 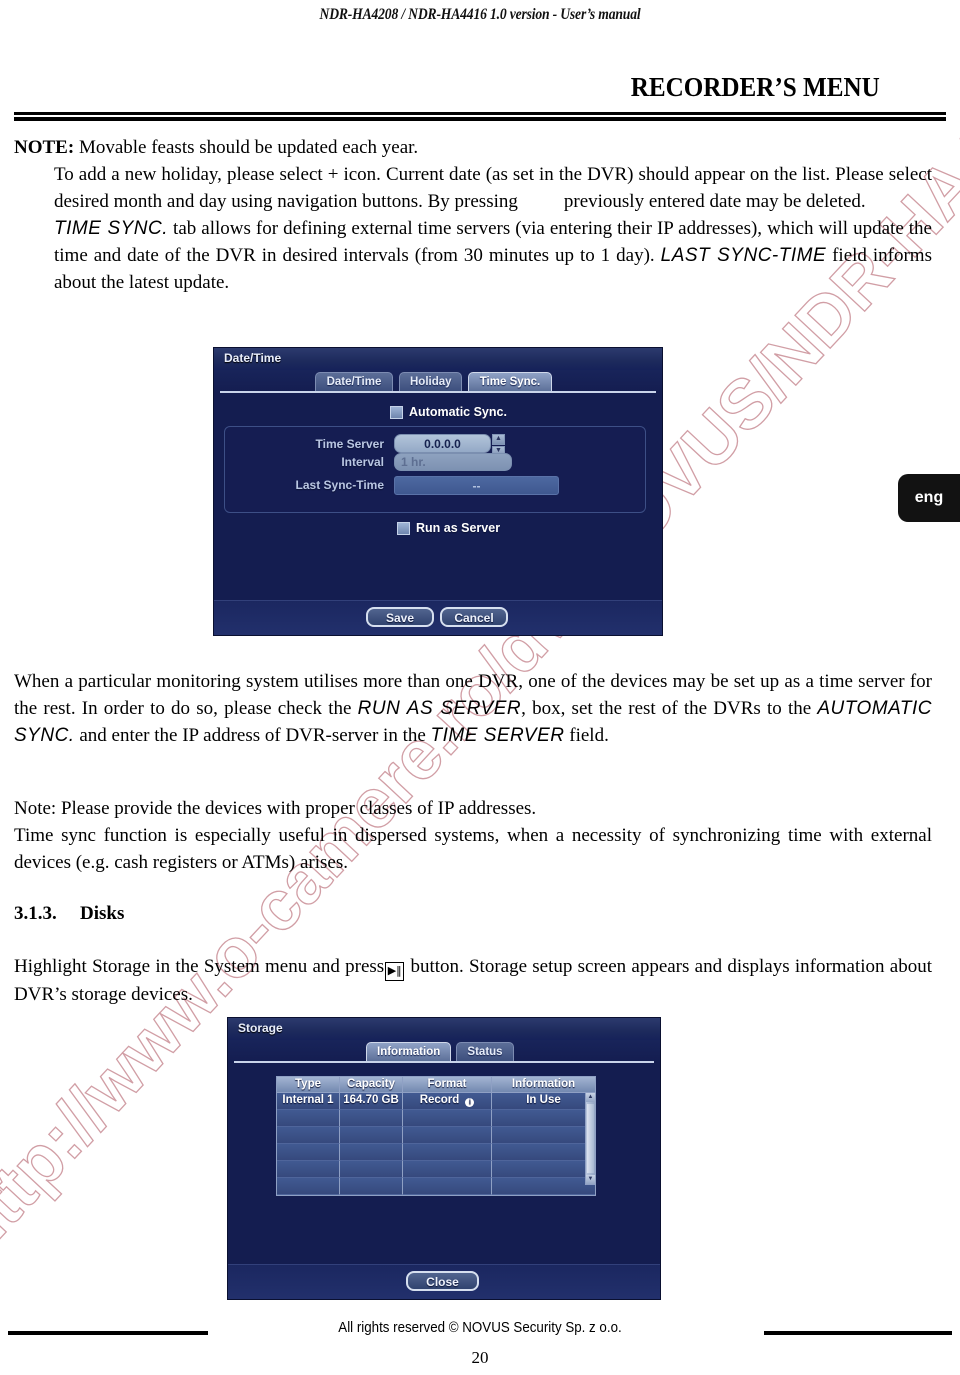 I want to click on last-sync-time-label: Last Sync-Time, so click(x=339, y=485).